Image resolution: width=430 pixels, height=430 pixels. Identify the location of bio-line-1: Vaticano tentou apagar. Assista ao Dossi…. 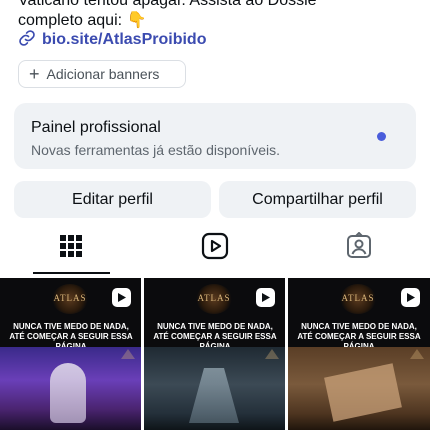
(167, 4).